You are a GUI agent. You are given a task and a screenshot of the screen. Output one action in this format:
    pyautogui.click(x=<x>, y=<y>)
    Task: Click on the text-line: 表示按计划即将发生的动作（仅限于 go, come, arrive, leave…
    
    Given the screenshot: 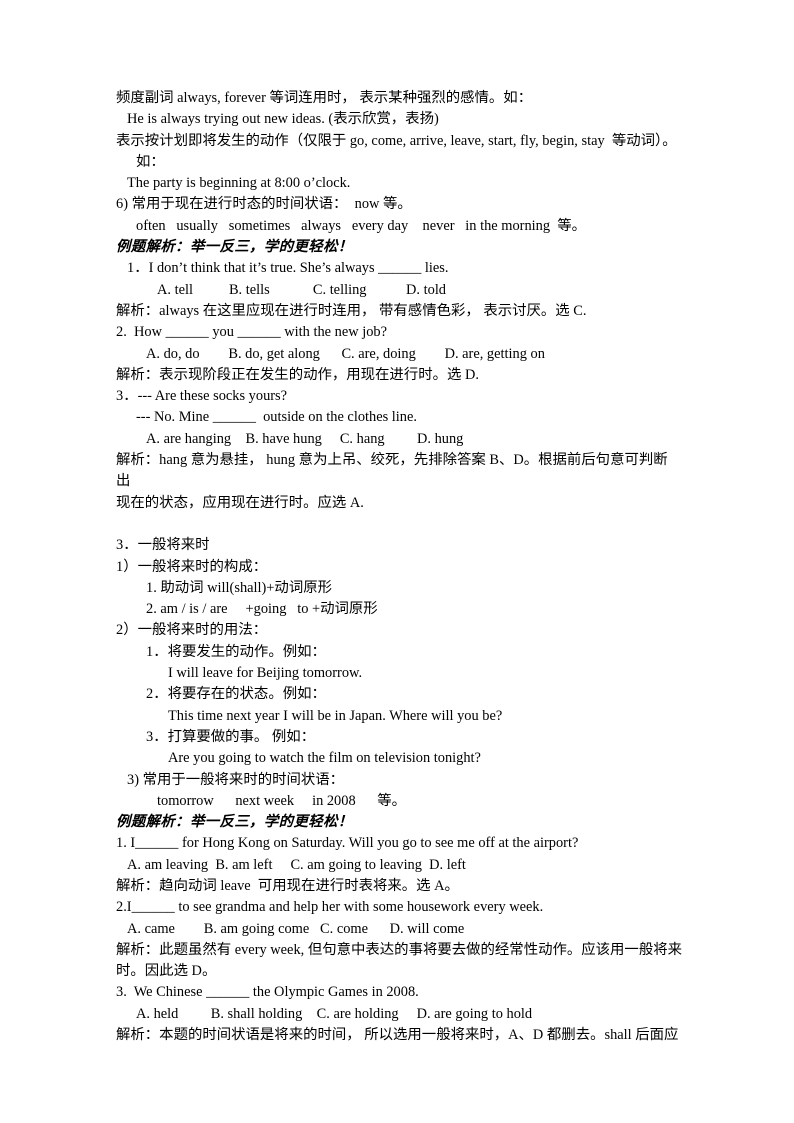 What is the action you would take?
    pyautogui.click(x=396, y=140)
    